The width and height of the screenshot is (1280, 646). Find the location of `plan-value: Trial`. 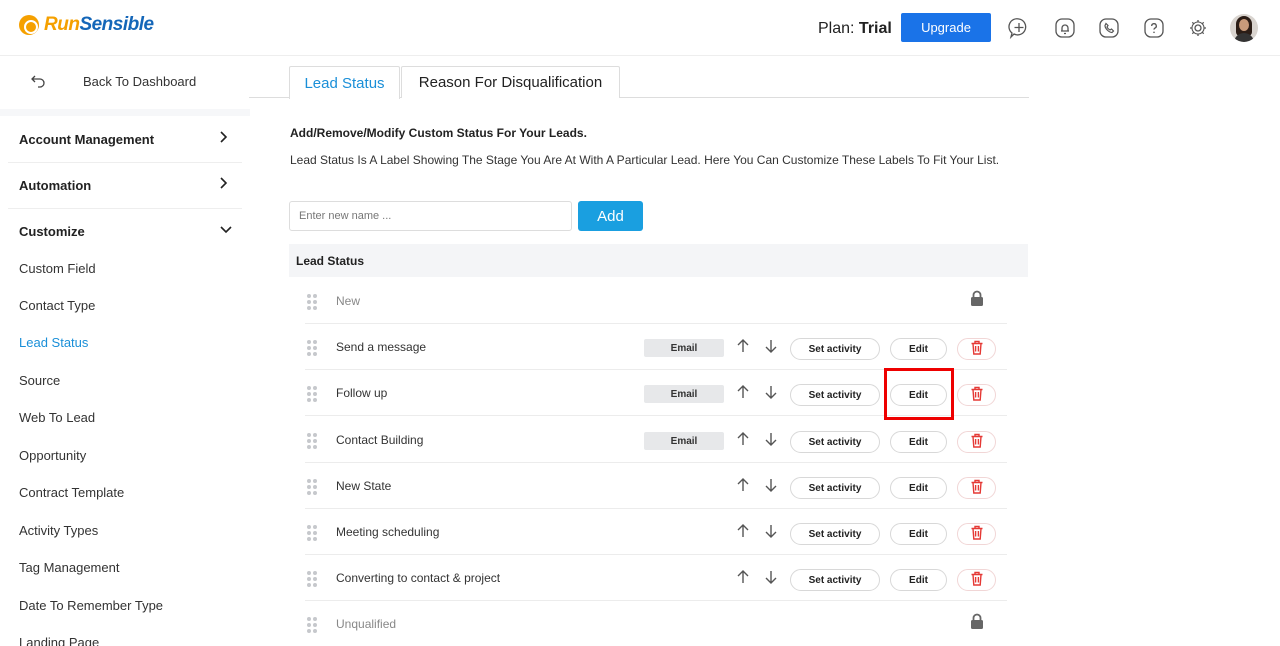

plan-value: Trial is located at coordinates (875, 28).